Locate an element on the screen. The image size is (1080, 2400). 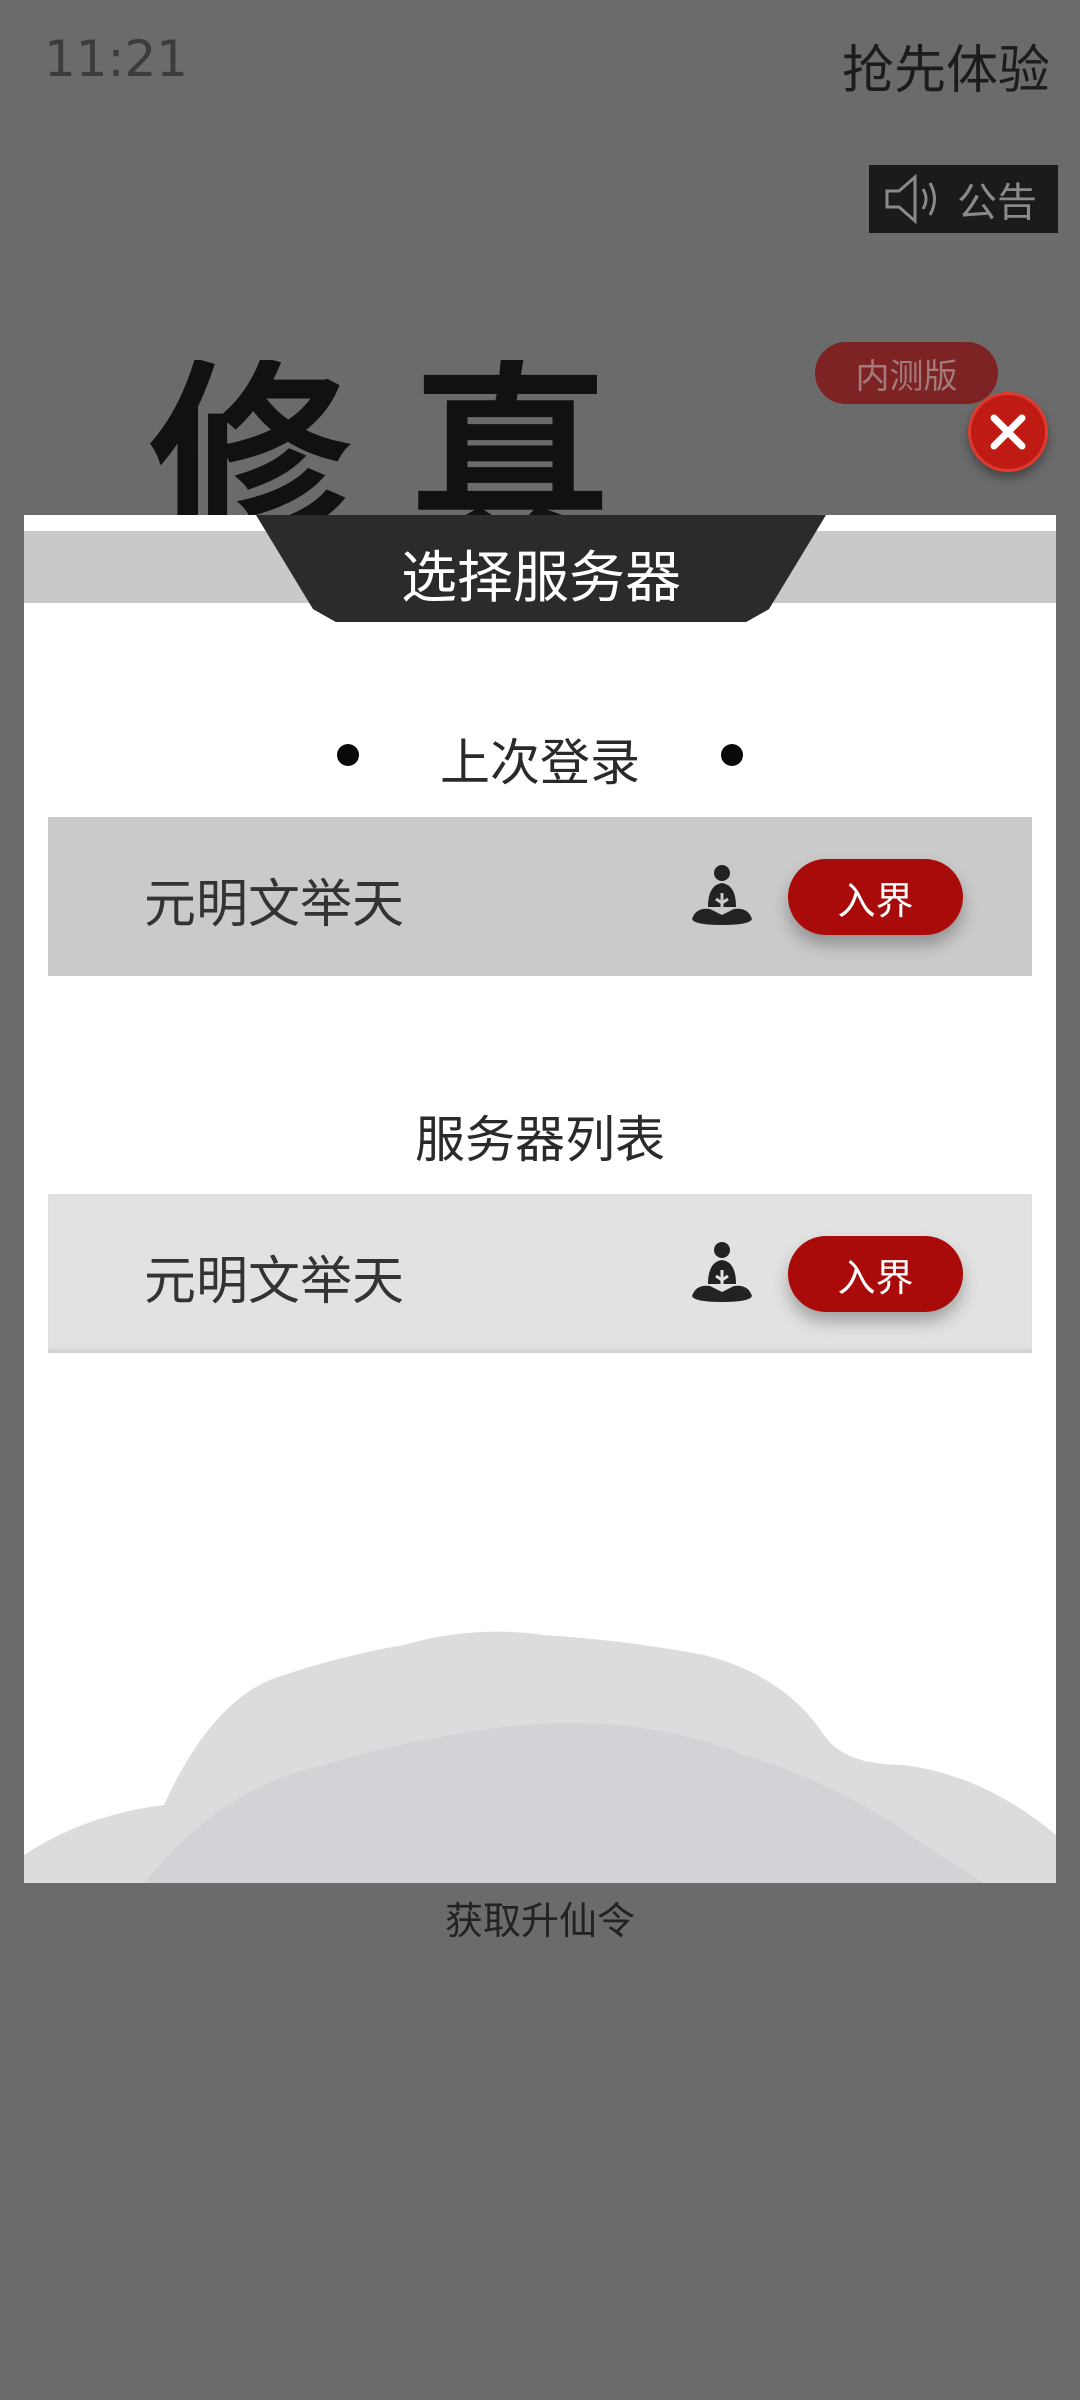
beta-badge: 内测版 is located at coordinates (906, 373).